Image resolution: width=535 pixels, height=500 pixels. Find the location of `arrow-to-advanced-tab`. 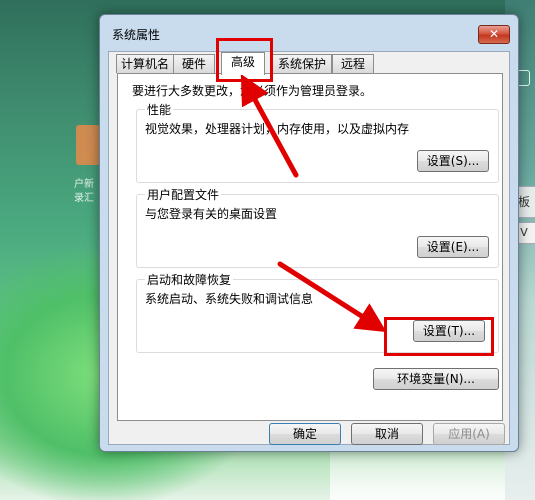

arrow-to-advanced-tab is located at coordinates (269, 125).